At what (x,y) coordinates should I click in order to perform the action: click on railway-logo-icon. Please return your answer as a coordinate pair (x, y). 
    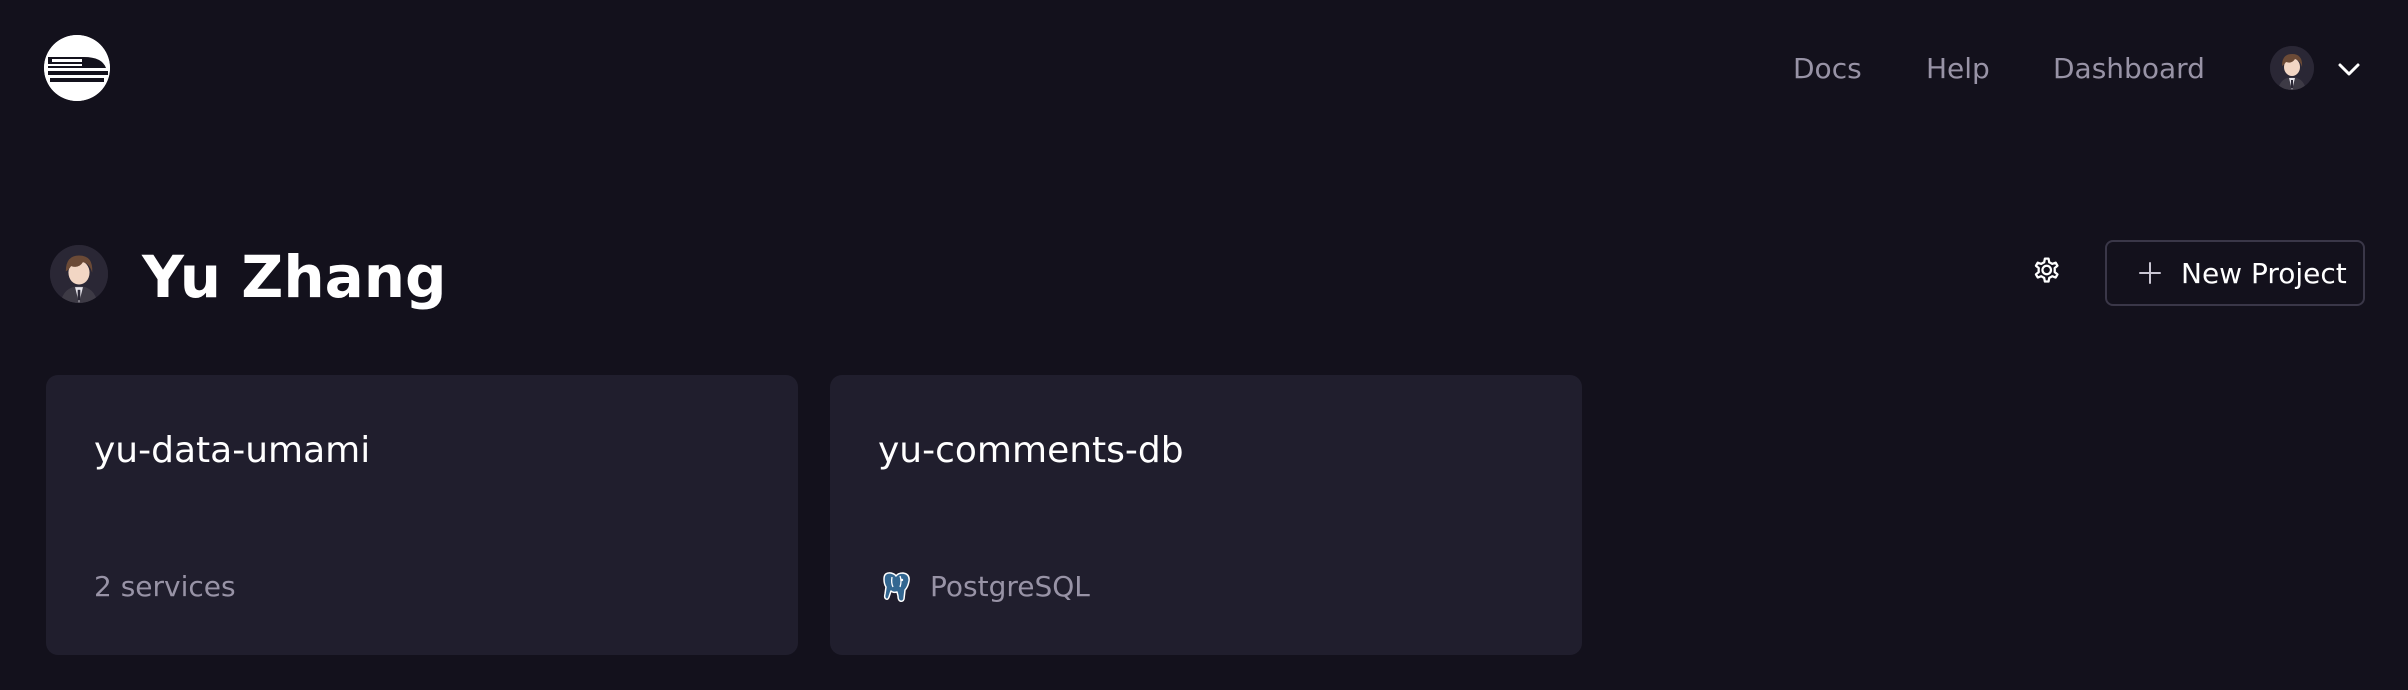
    Looking at the image, I should click on (77, 68).